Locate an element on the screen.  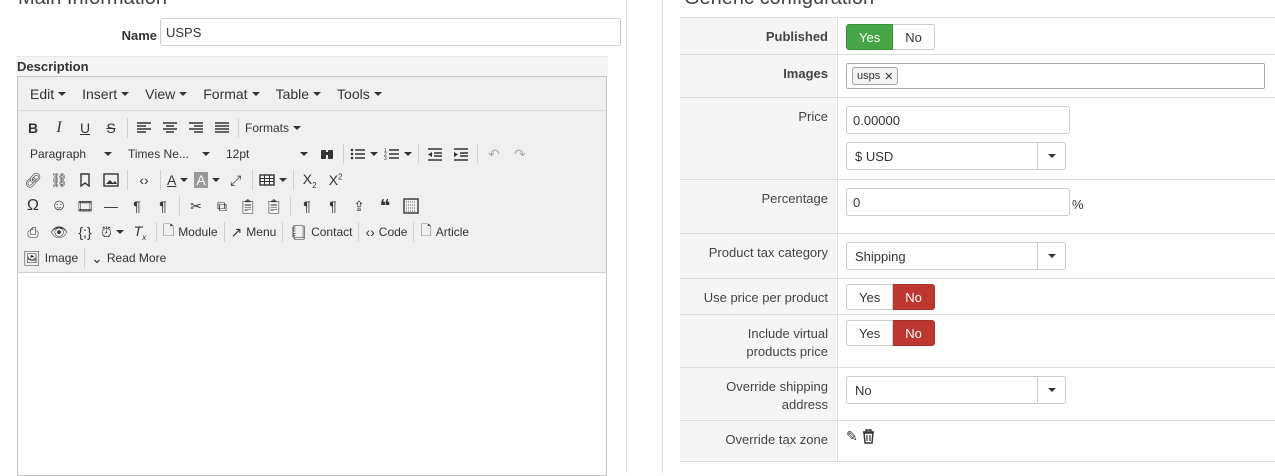
insert-datetime-button: ⇪ is located at coordinates (359, 206).